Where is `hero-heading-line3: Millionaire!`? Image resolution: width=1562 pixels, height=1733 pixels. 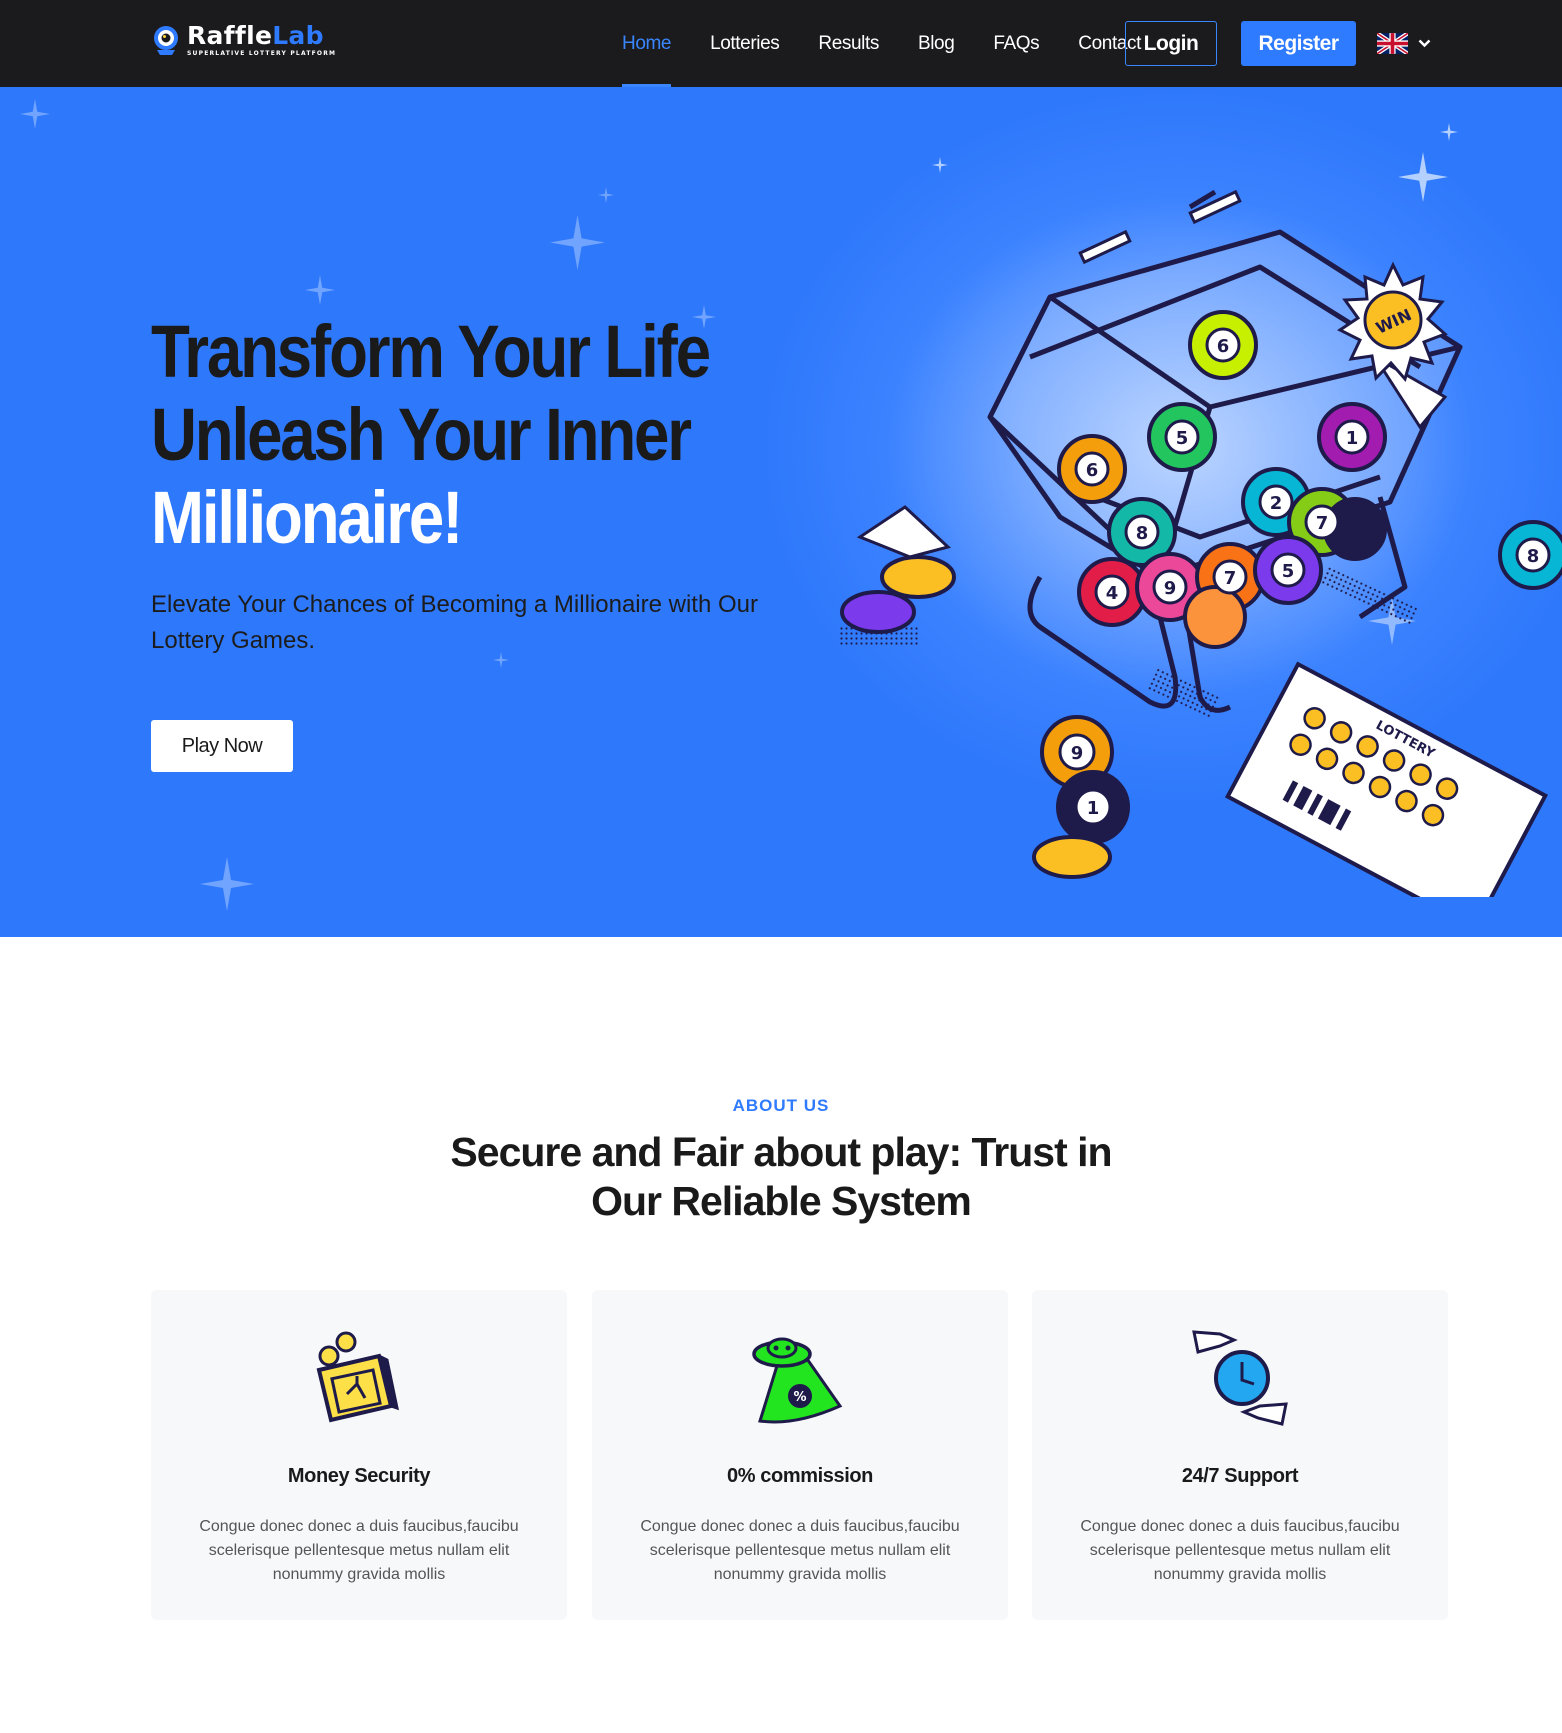
hero-heading-line3: Millionaire! is located at coordinates (307, 517).